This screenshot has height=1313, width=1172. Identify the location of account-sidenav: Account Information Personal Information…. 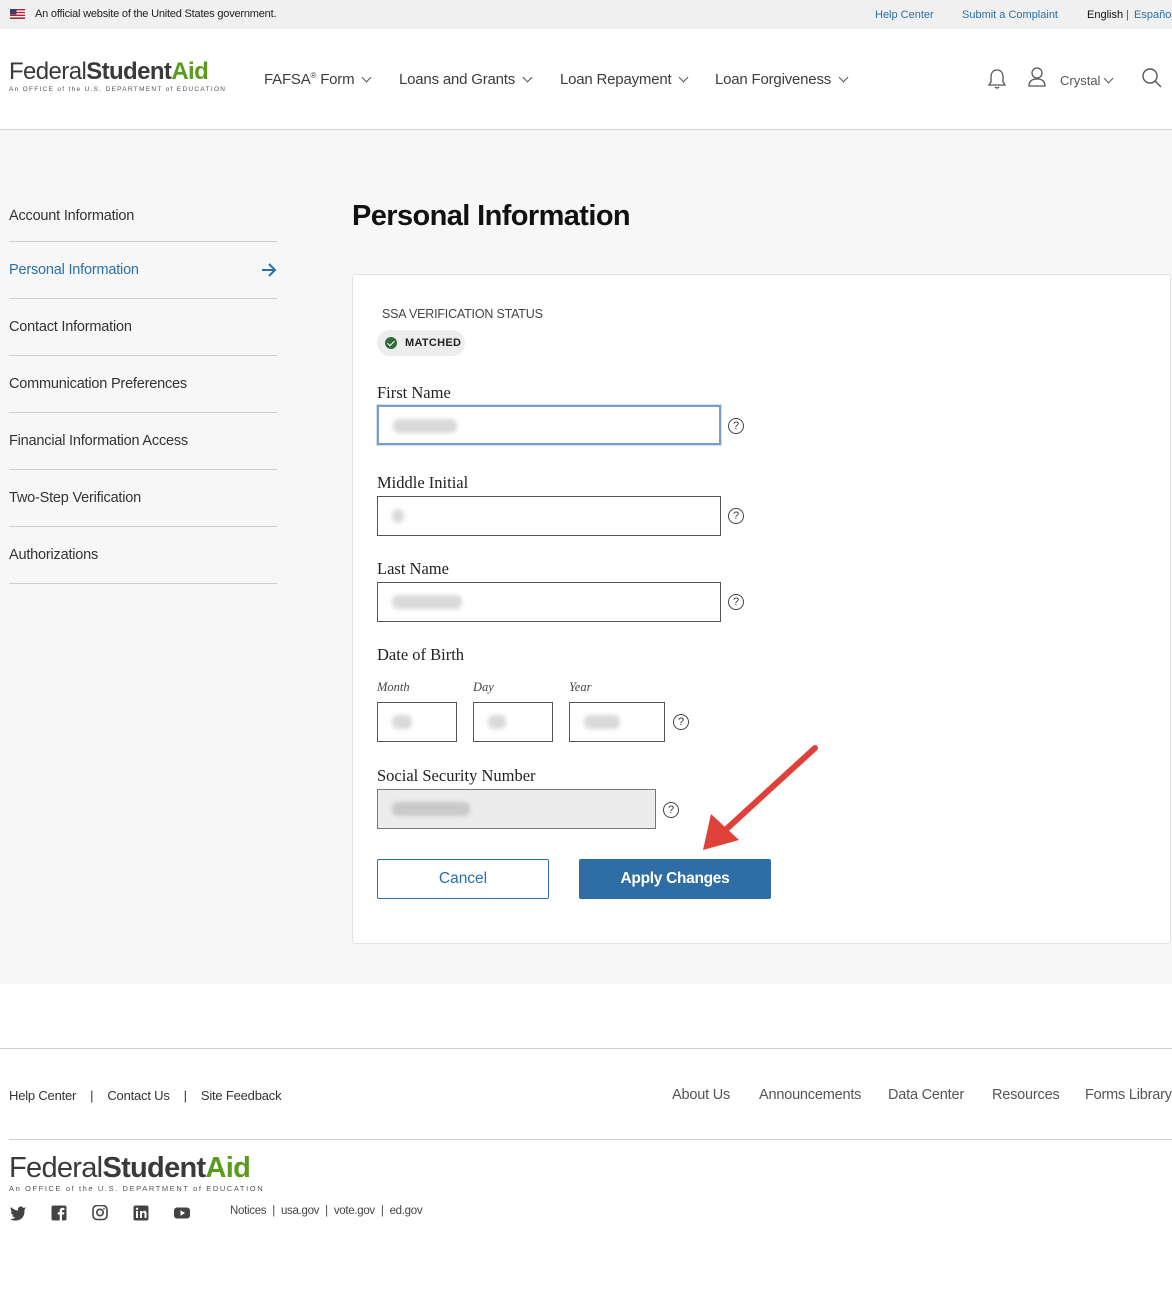
(143, 387).